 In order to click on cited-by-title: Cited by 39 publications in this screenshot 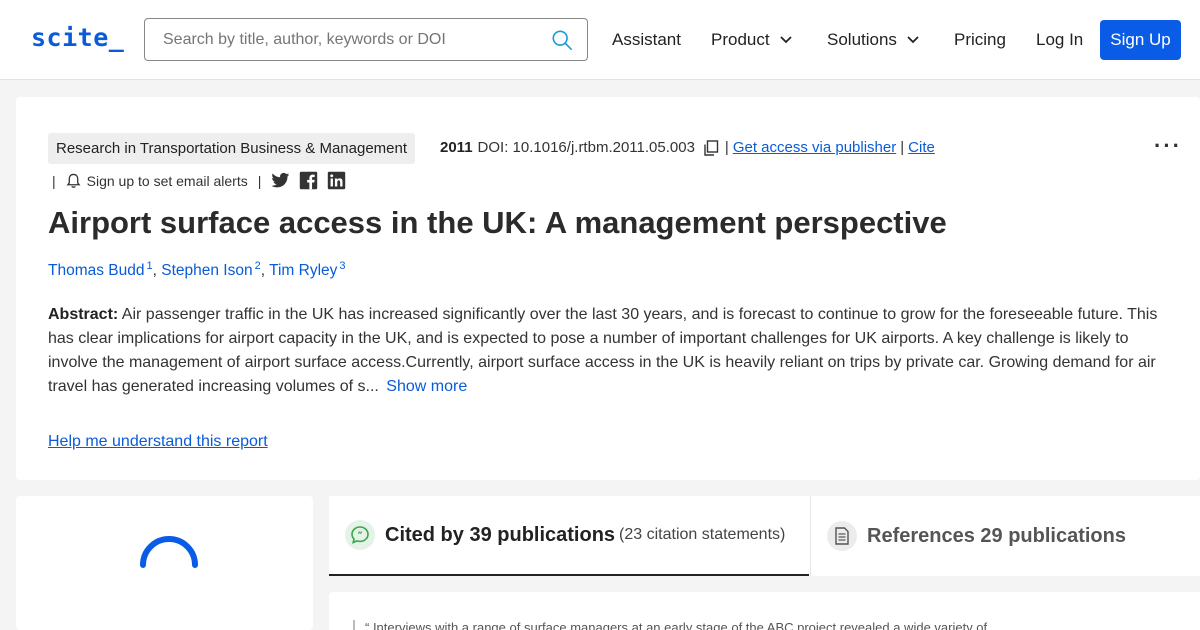, I will do `click(500, 534)`.